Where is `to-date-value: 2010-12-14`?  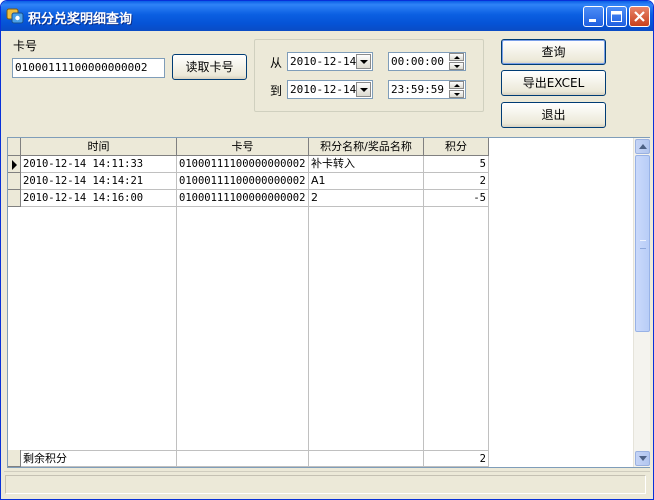 to-date-value: 2010-12-14 is located at coordinates (323, 89).